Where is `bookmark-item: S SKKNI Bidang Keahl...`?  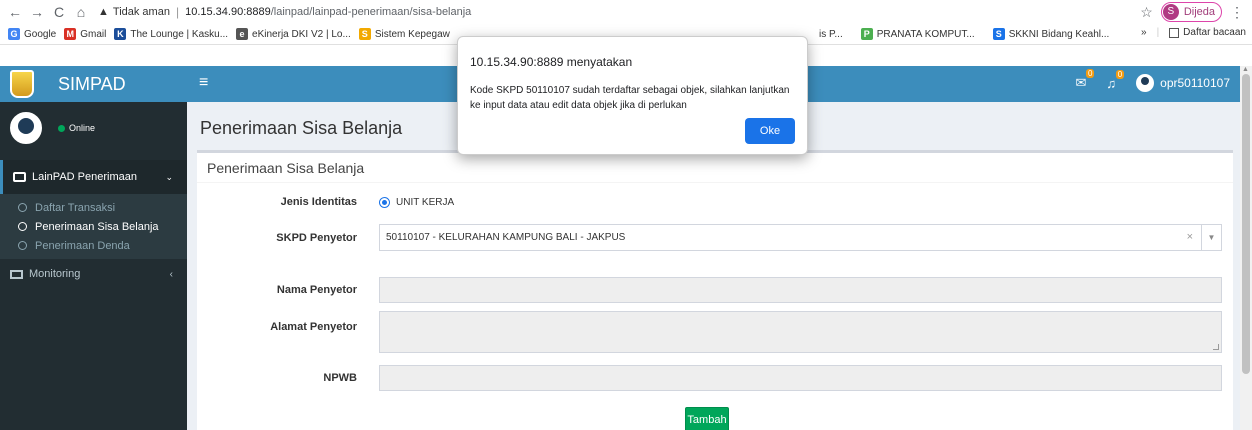 bookmark-item: S SKKNI Bidang Keahl... is located at coordinates (1050, 34).